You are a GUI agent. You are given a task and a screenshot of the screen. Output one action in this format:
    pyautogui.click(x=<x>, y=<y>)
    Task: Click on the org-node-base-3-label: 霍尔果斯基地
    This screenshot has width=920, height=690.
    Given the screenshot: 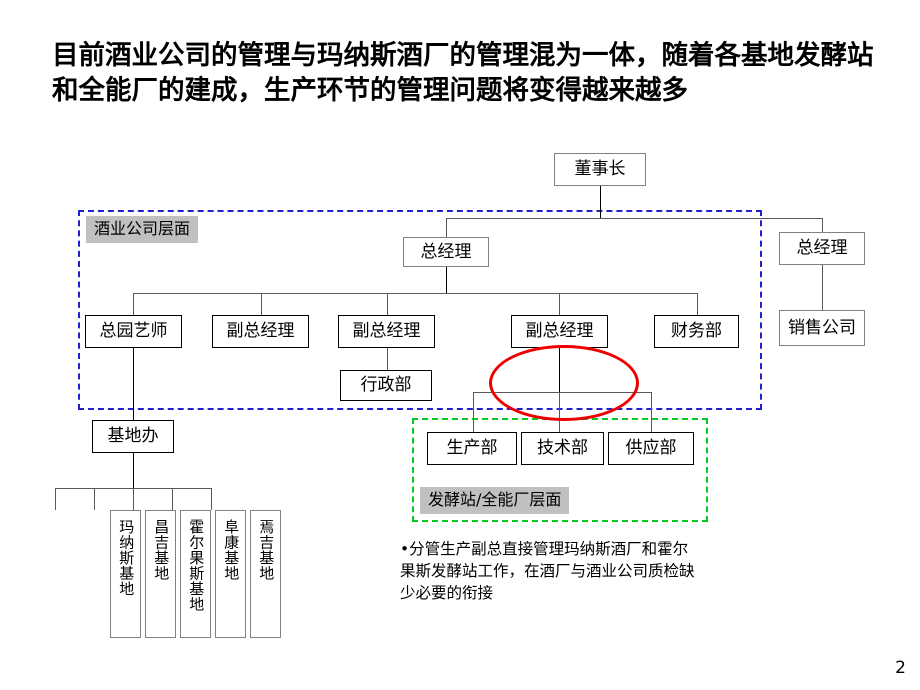 What is the action you would take?
    pyautogui.click(x=196, y=565)
    